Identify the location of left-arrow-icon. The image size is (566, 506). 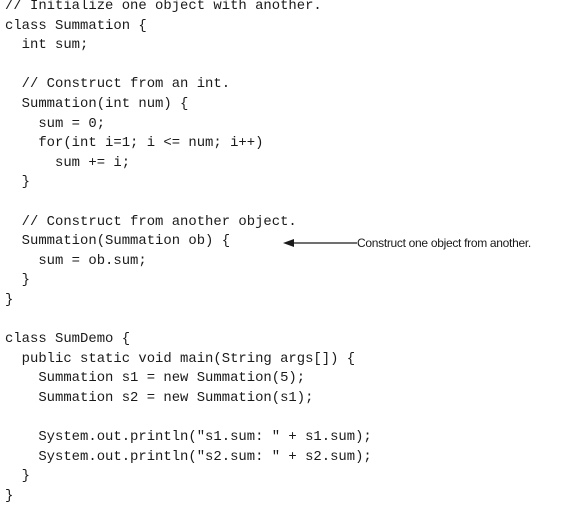
(320, 243).